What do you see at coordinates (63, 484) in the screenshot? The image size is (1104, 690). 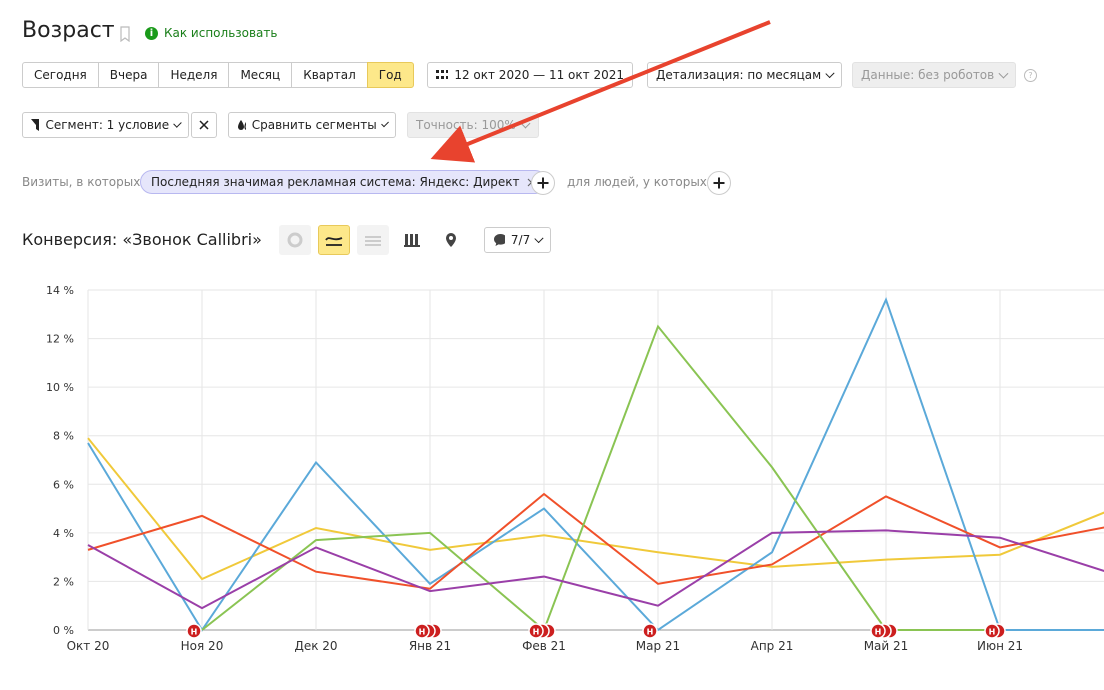 I see `y-tick-label: 6 %` at bounding box center [63, 484].